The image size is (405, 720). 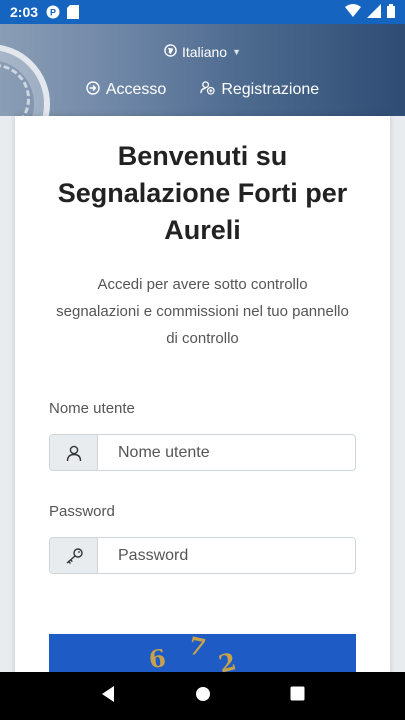 I want to click on login-icon, so click(x=93, y=90).